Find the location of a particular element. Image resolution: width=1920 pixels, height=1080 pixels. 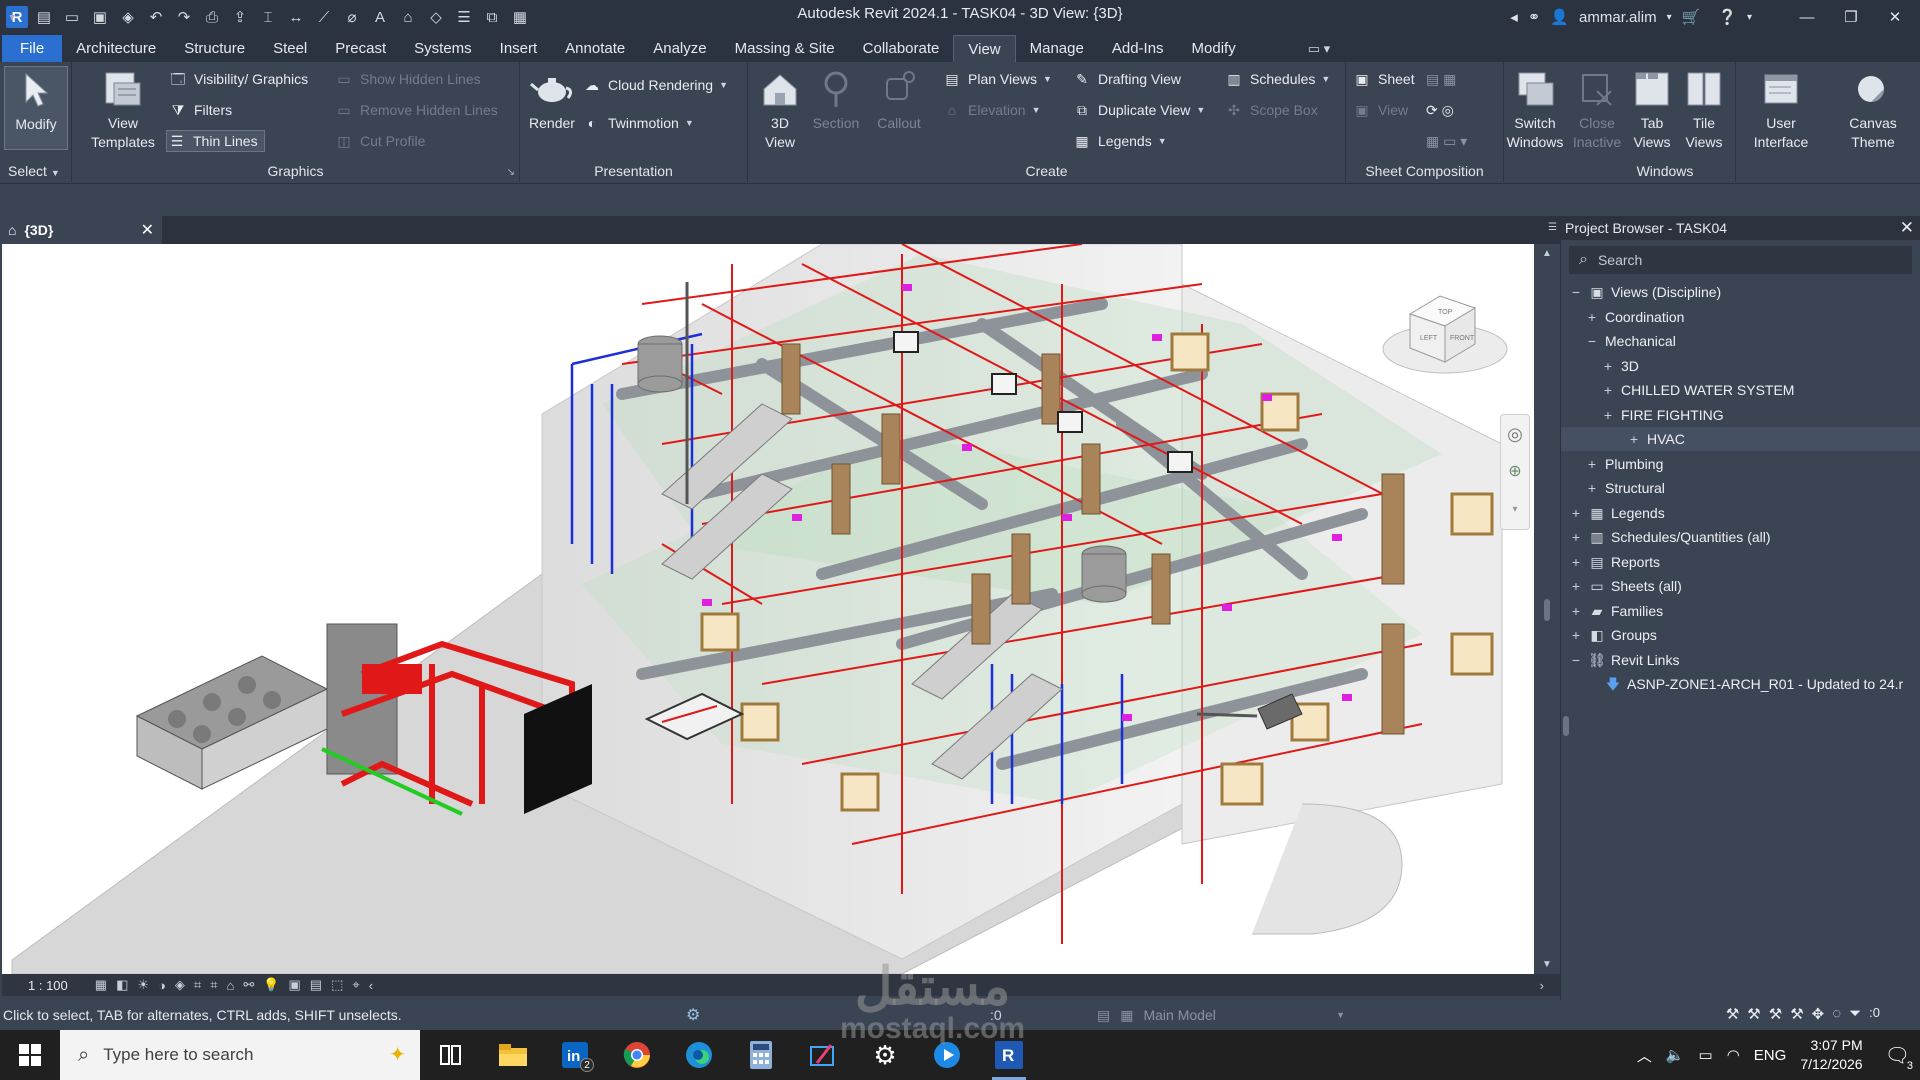

network-icon: ◠ is located at coordinates (1733, 1055).